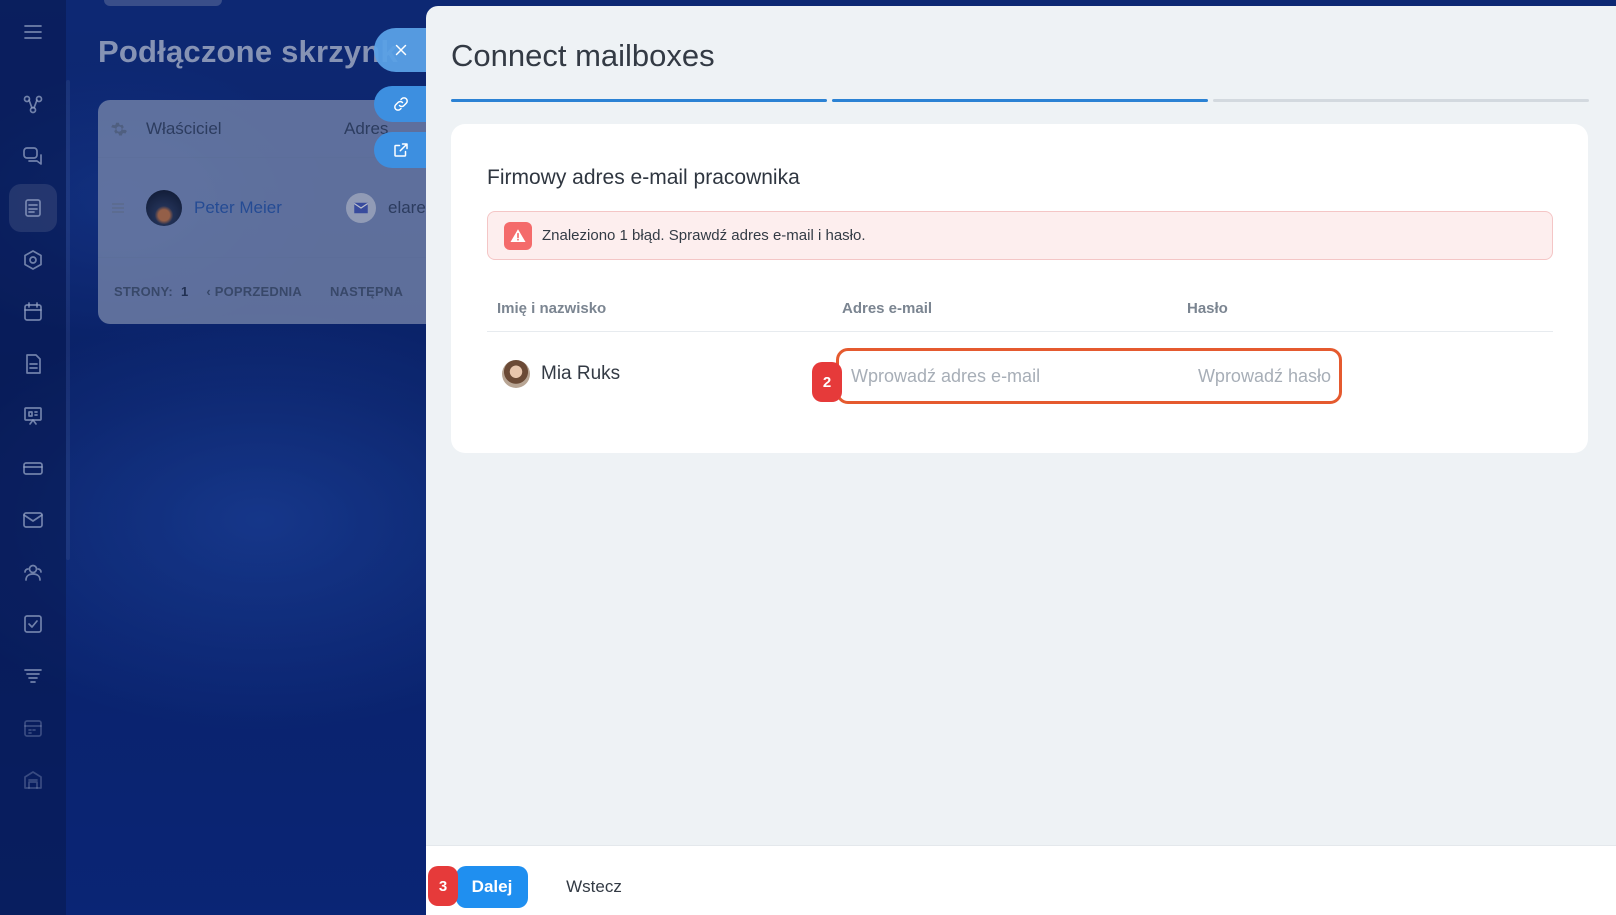 This screenshot has width=1616, height=915. What do you see at coordinates (33, 468) in the screenshot?
I see `rail-item-card-icon` at bounding box center [33, 468].